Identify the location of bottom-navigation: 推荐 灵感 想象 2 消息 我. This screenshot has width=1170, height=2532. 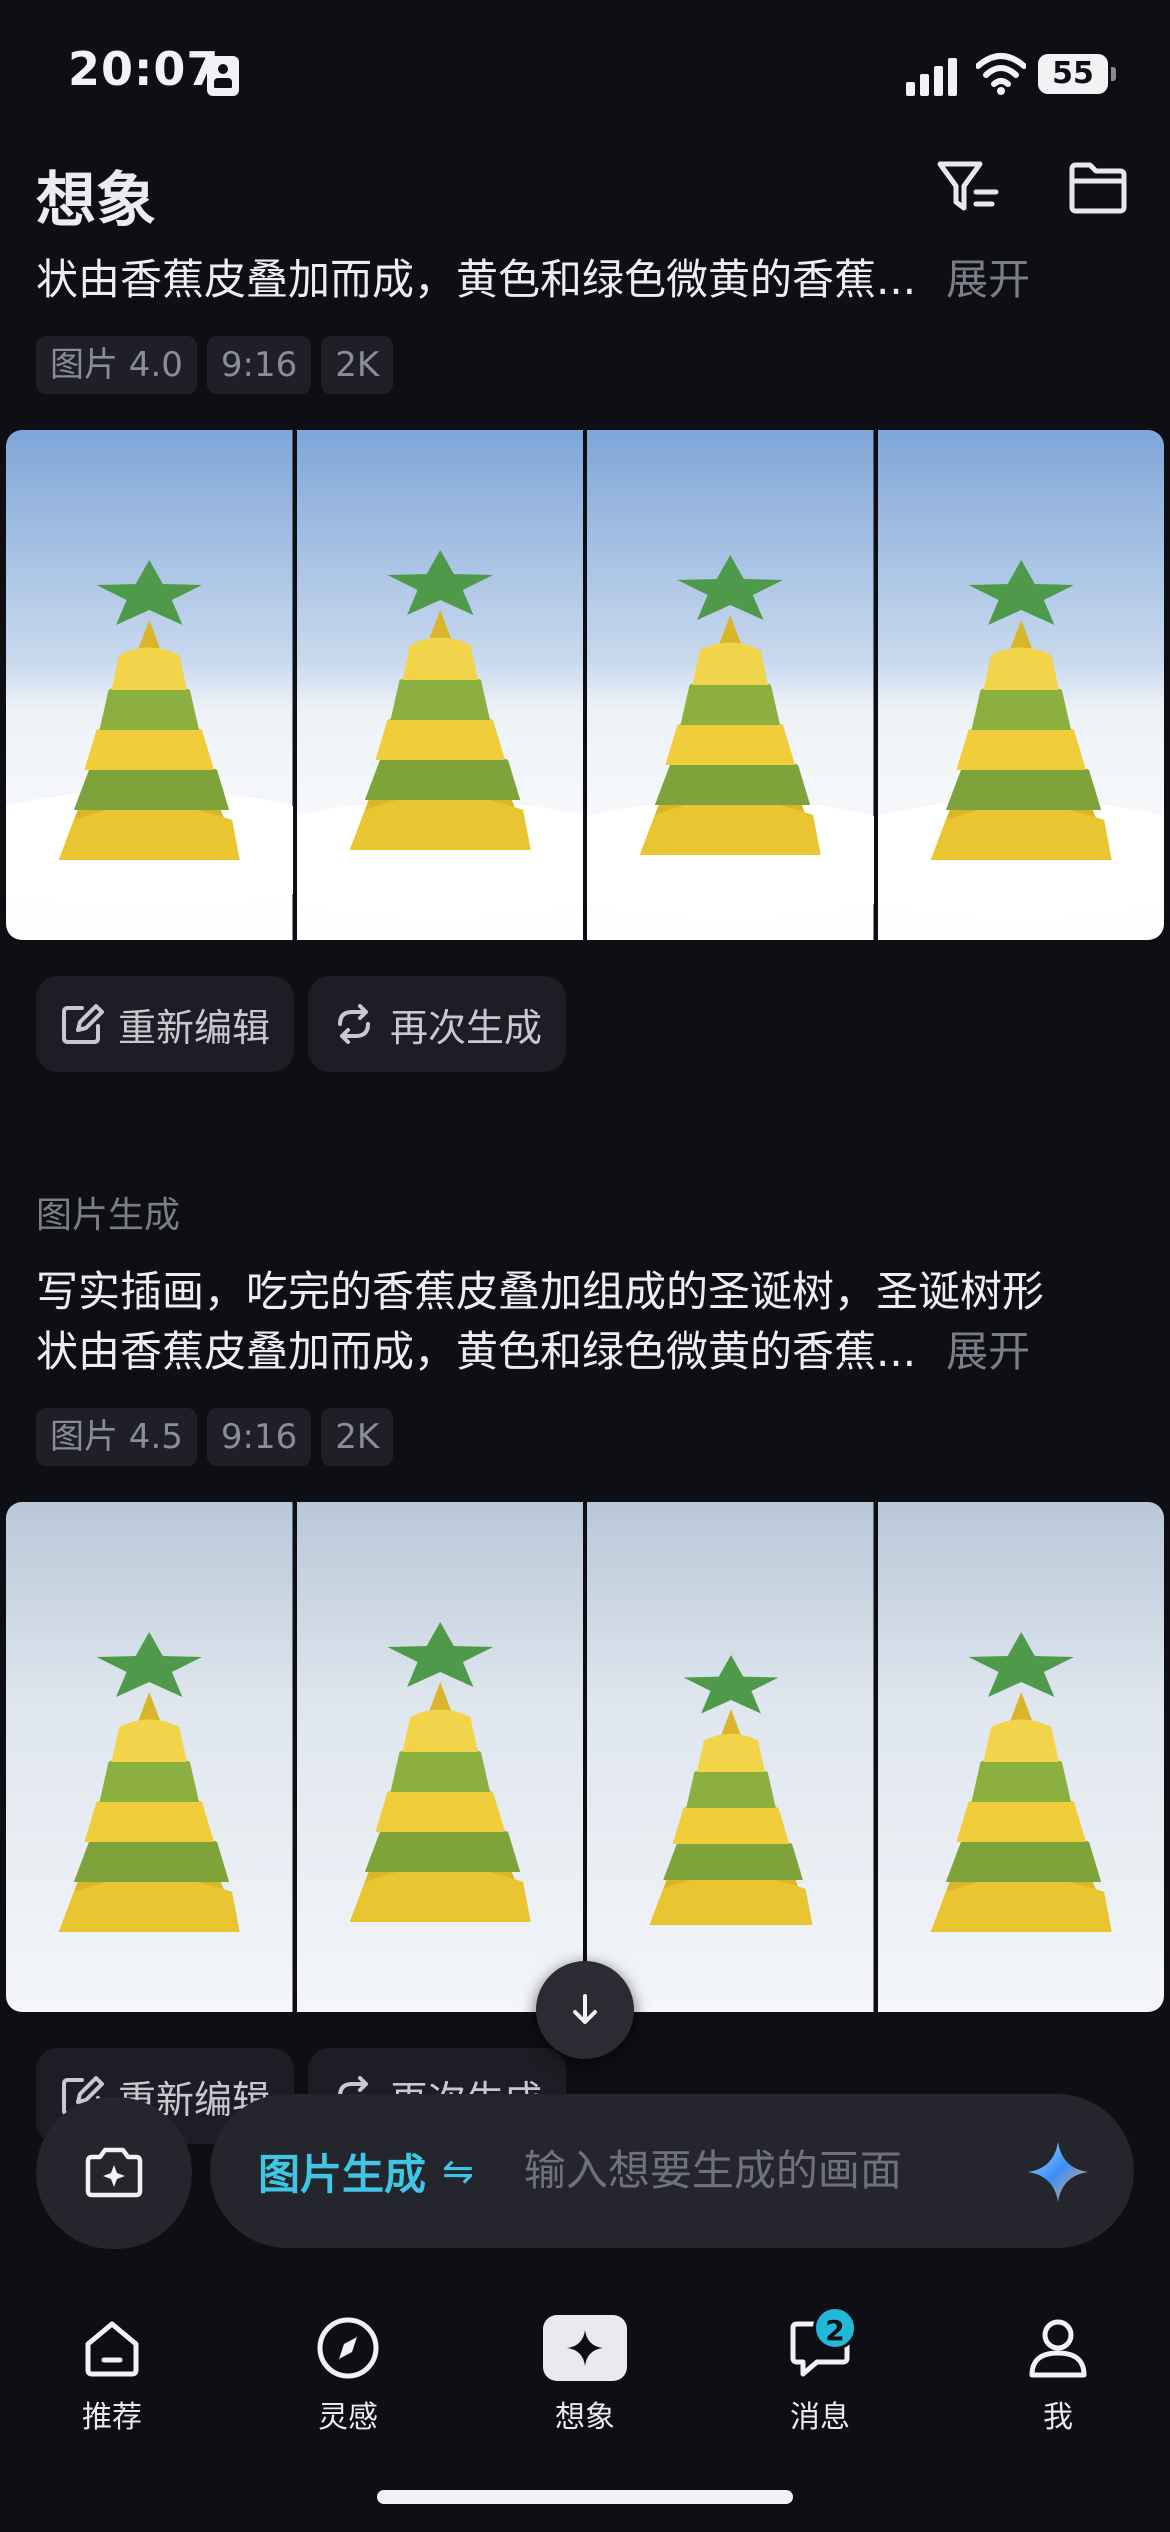
(585, 2370).